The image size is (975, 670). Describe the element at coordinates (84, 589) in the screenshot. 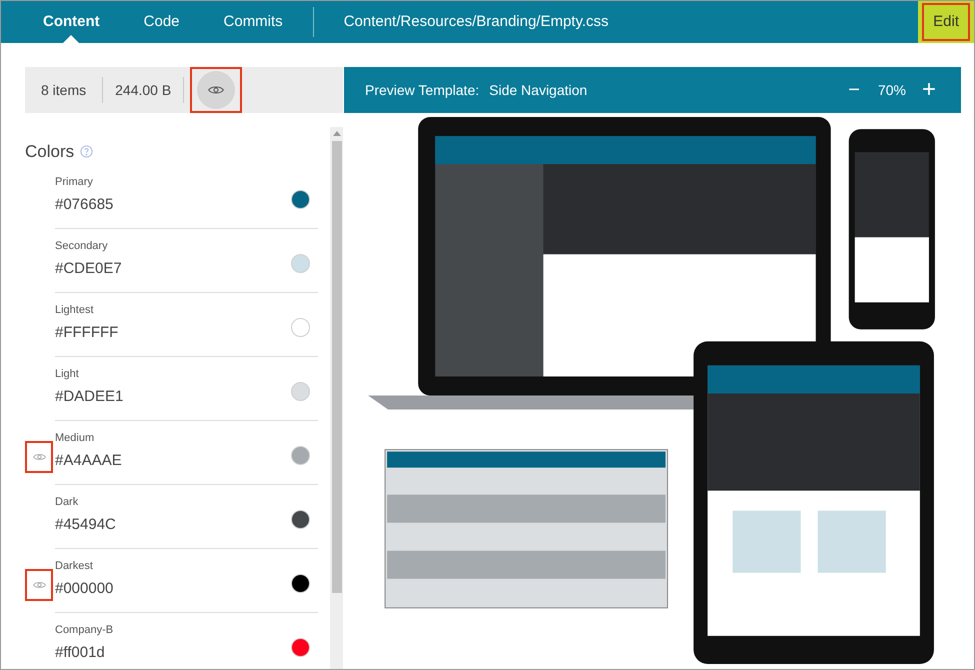

I see `color-value: #000000` at that location.